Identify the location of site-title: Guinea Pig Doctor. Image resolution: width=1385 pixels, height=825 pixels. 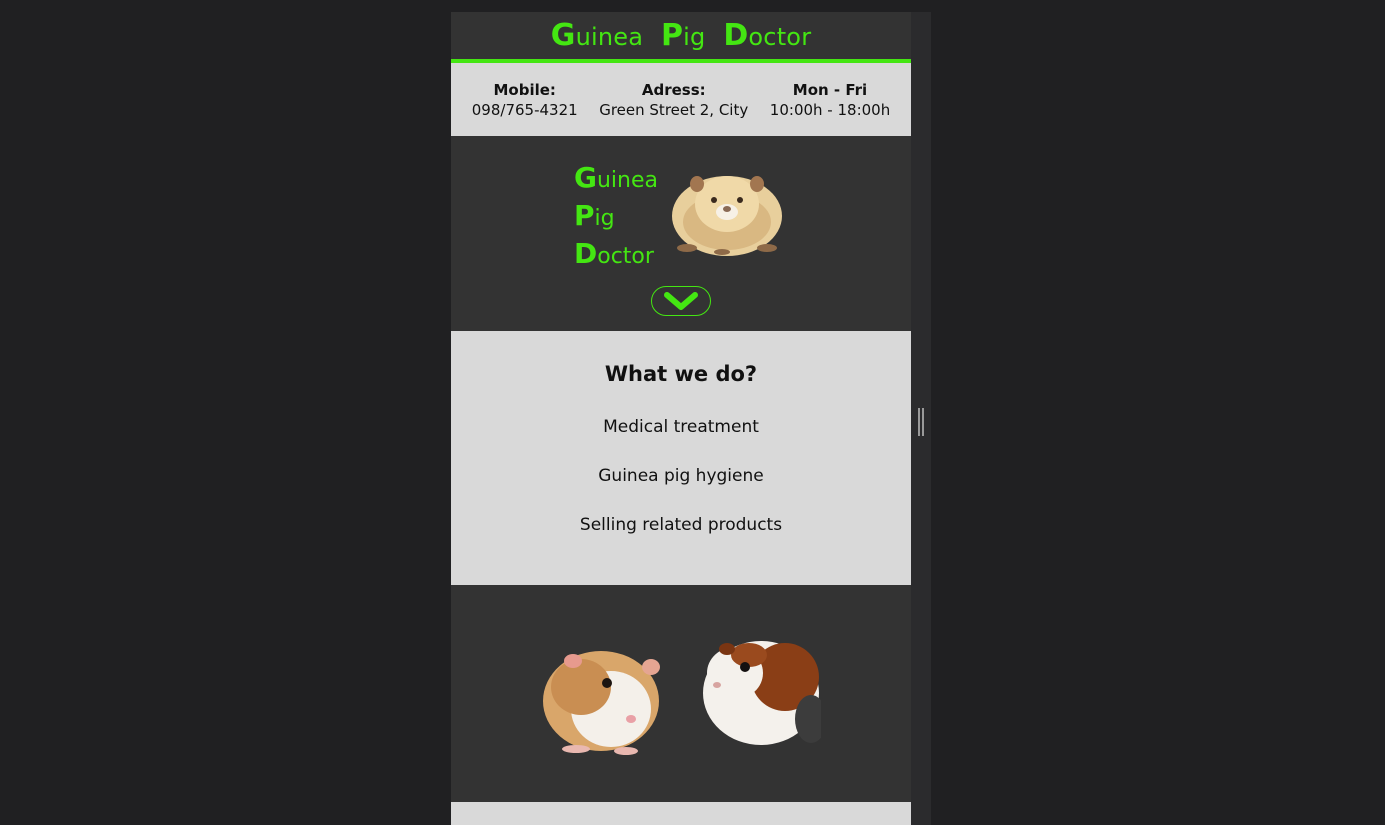
(681, 35).